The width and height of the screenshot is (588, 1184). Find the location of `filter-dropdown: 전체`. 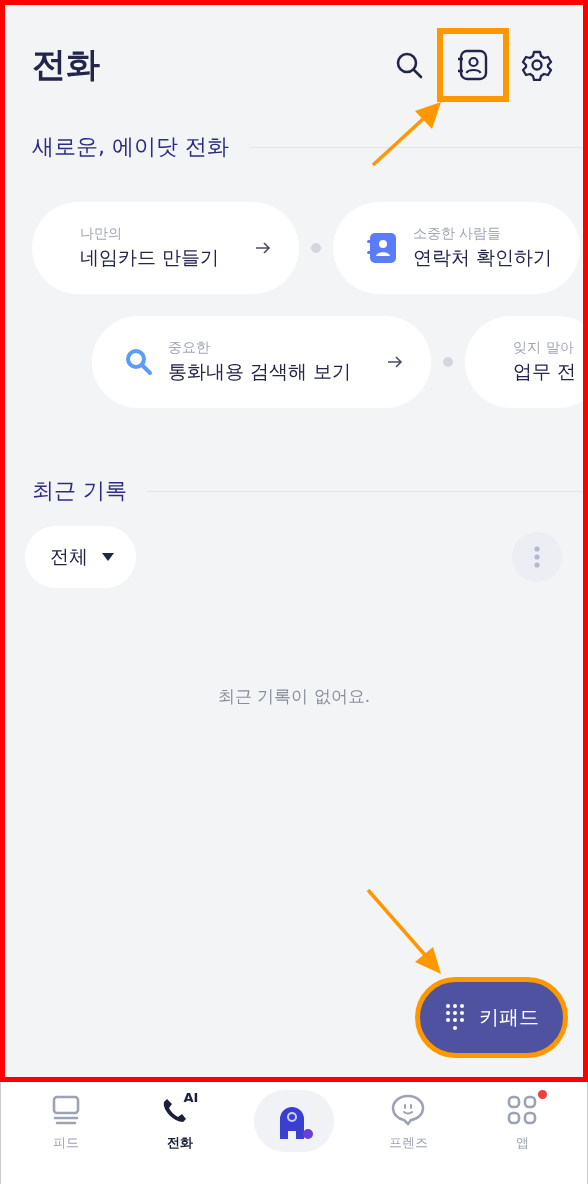

filter-dropdown: 전체 is located at coordinates (80, 557).